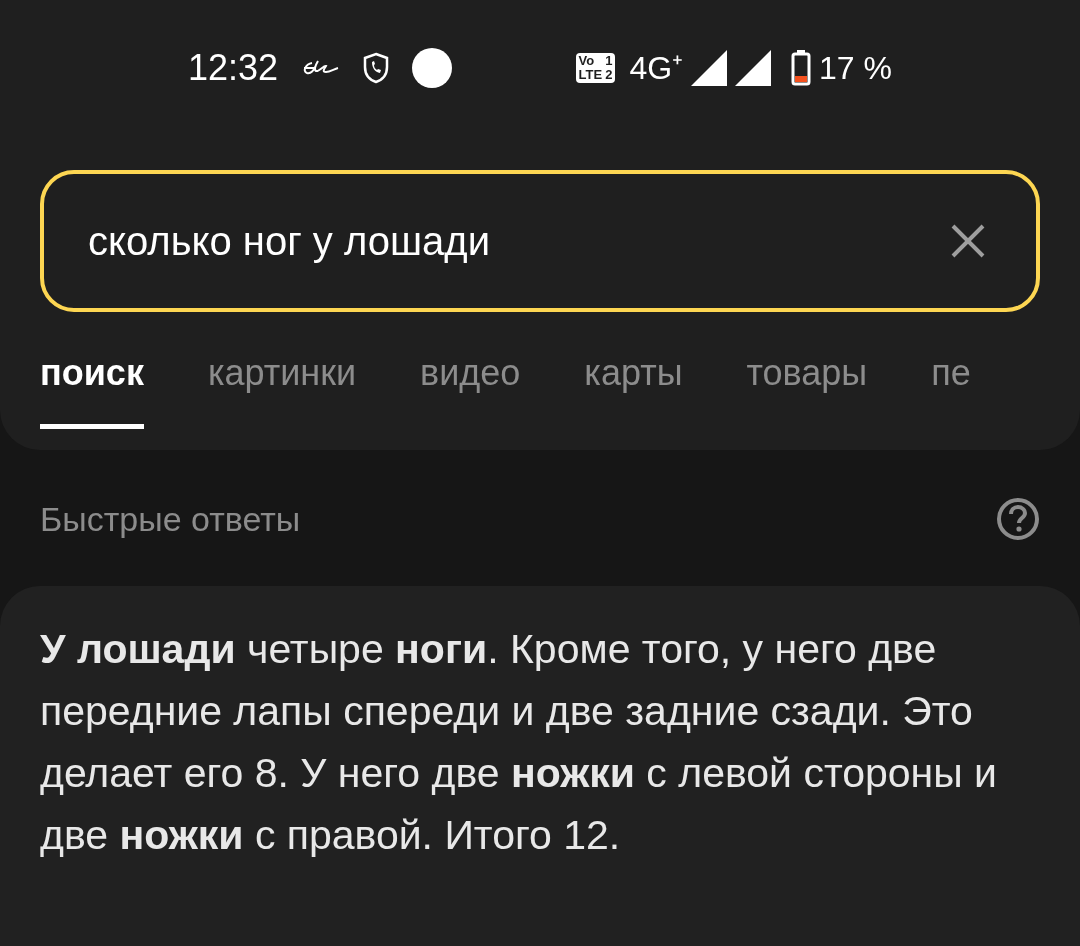  Describe the element at coordinates (289, 241) in the screenshot. I see `search-query: сколько ног у лошади` at that location.